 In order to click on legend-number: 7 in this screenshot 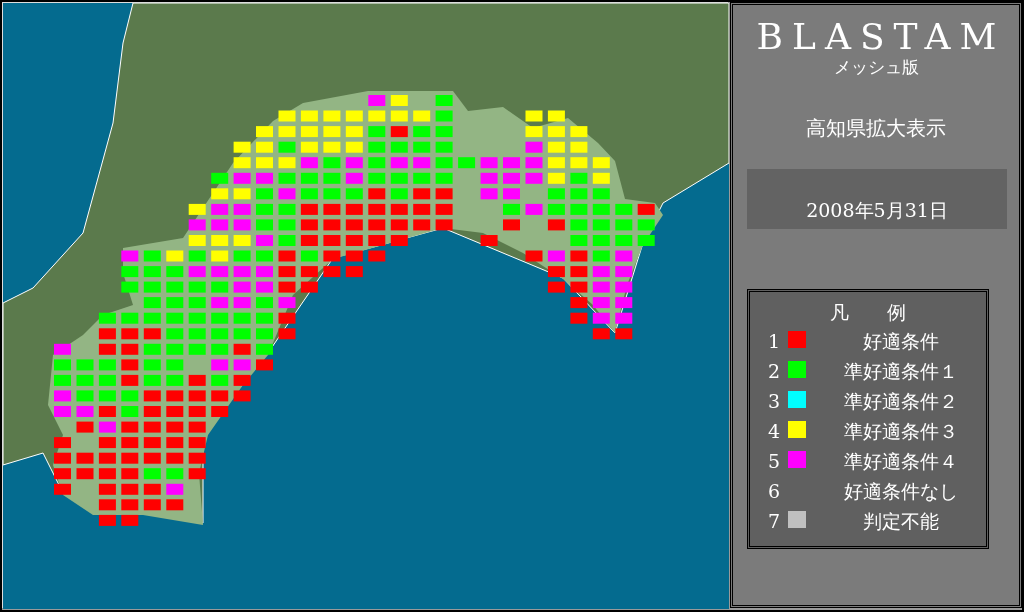, I will do `click(773, 521)`.